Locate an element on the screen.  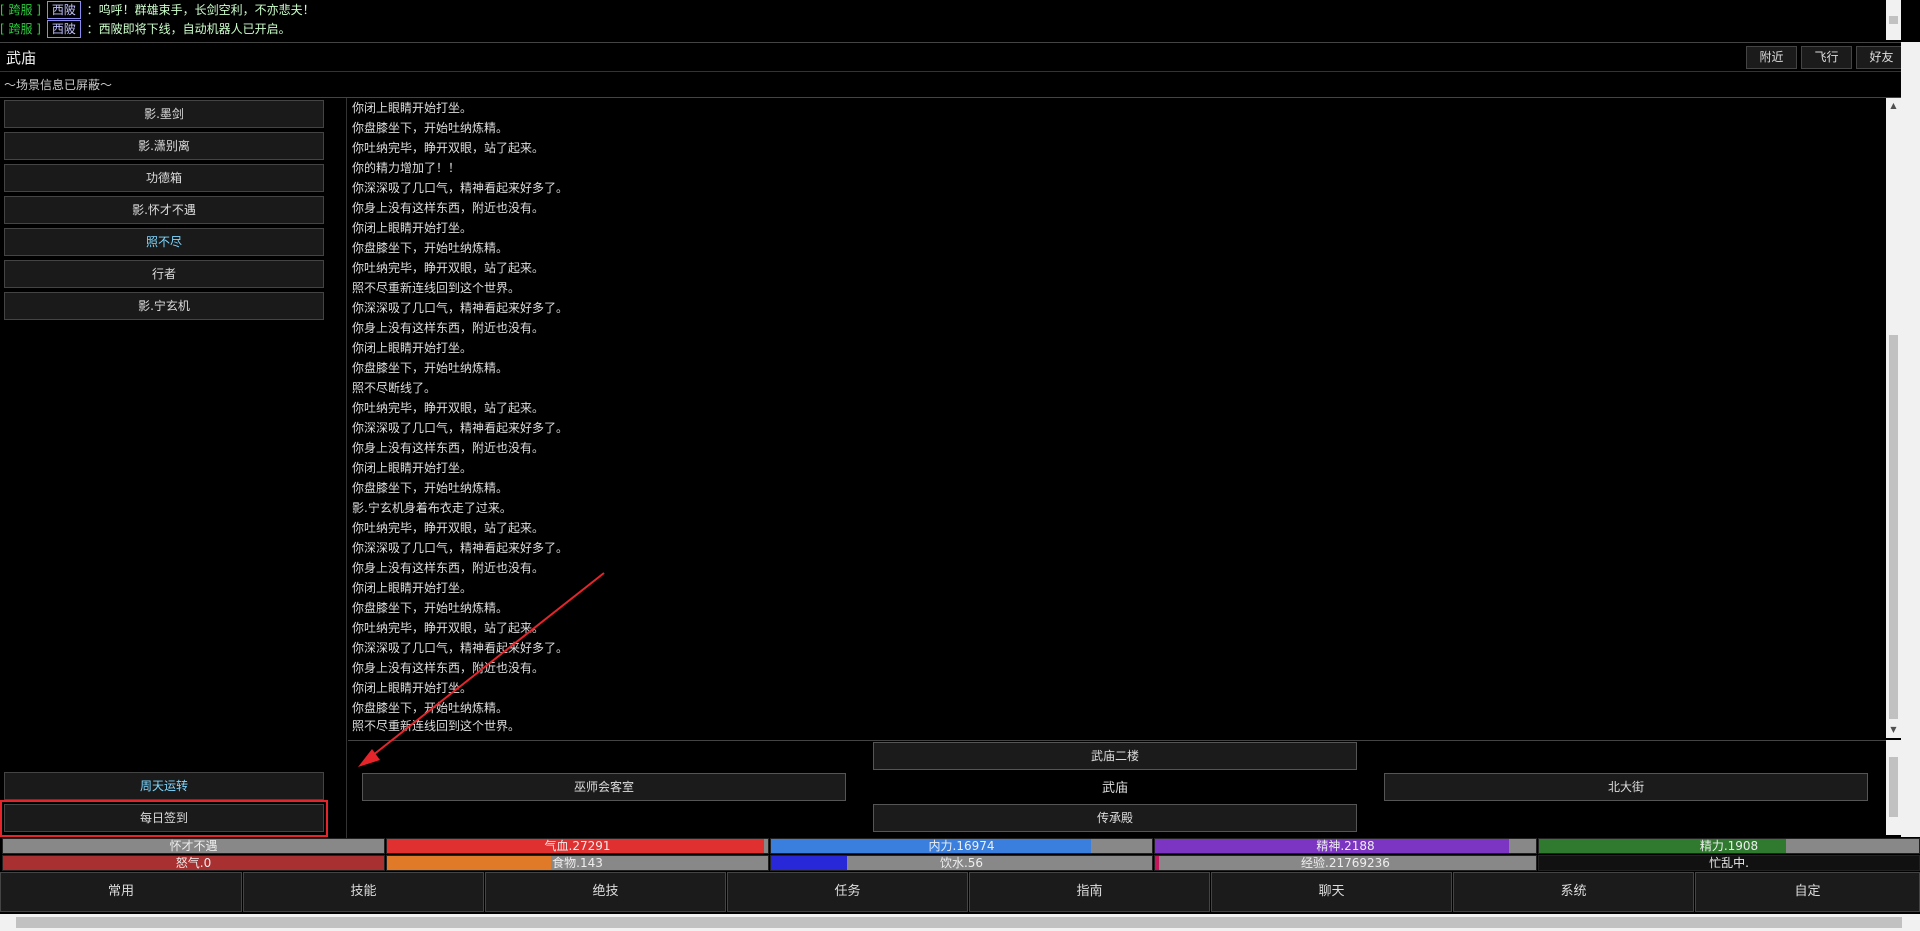
stat-label: 精神.2188 is located at coordinates (1345, 846).